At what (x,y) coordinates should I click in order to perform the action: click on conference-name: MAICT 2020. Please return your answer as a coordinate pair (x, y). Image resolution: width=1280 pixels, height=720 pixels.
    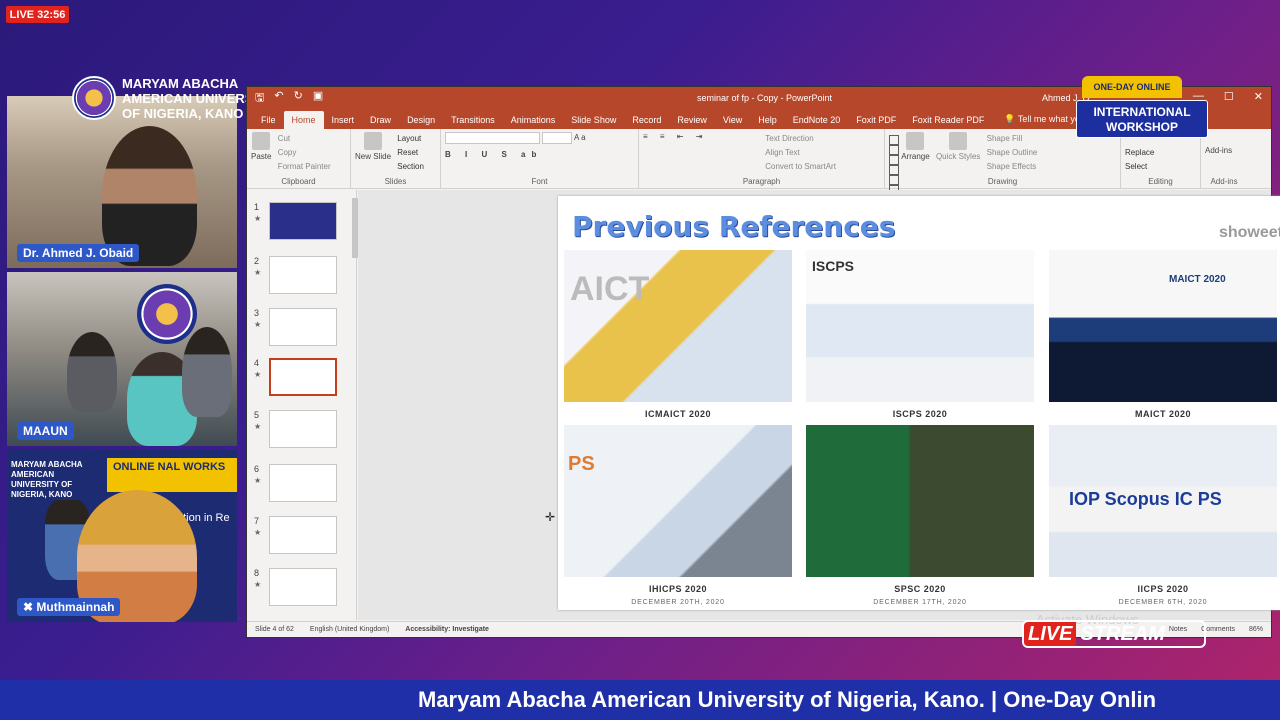
    Looking at the image, I should click on (1163, 414).